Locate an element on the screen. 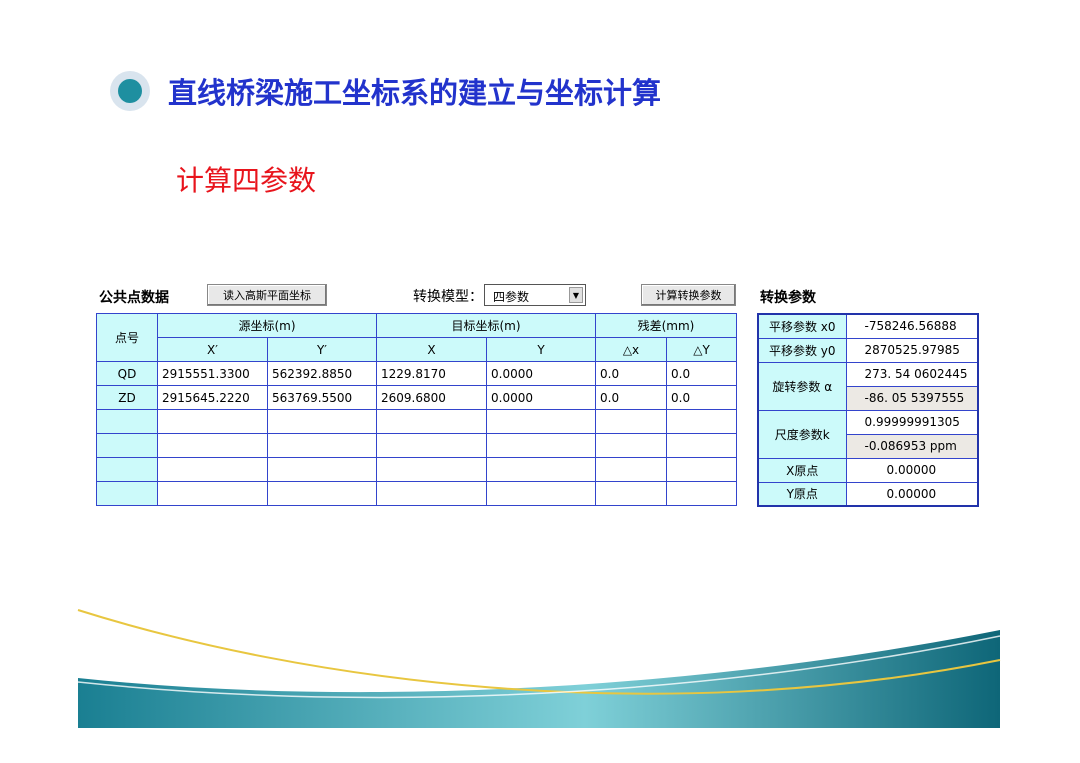 The height and width of the screenshot is (763, 1080). param-y0-value: 2870525.97985 is located at coordinates (912, 350).